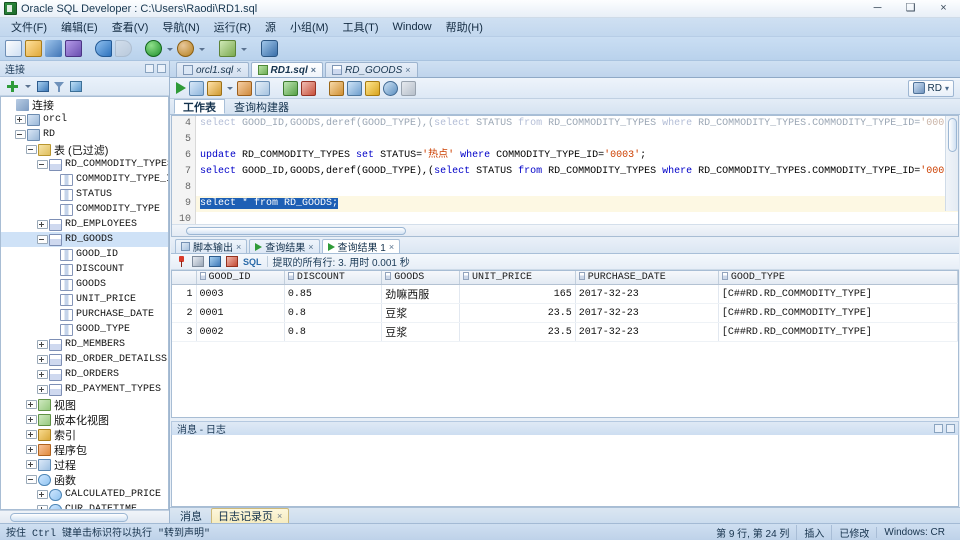 The width and height of the screenshot is (960, 540). I want to click on grid-cell: 劲嘛西服, so click(420, 294).